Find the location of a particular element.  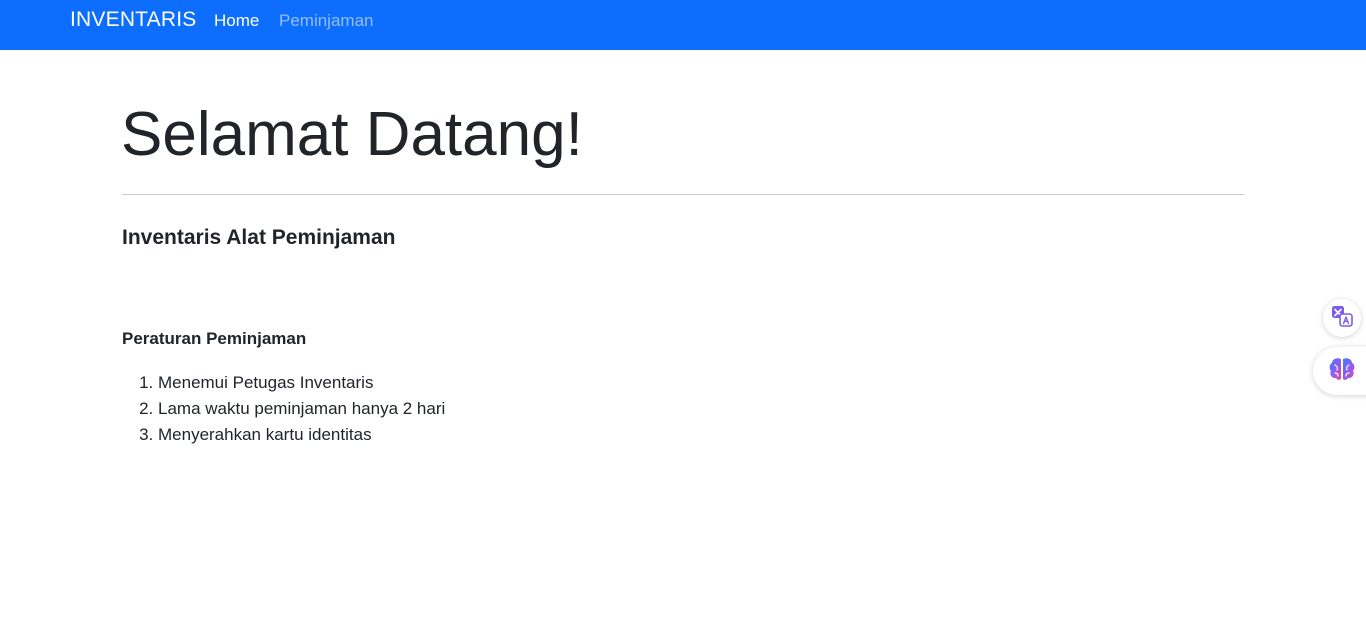

nav-link-peminjaman: Peminjaman is located at coordinates (326, 21).